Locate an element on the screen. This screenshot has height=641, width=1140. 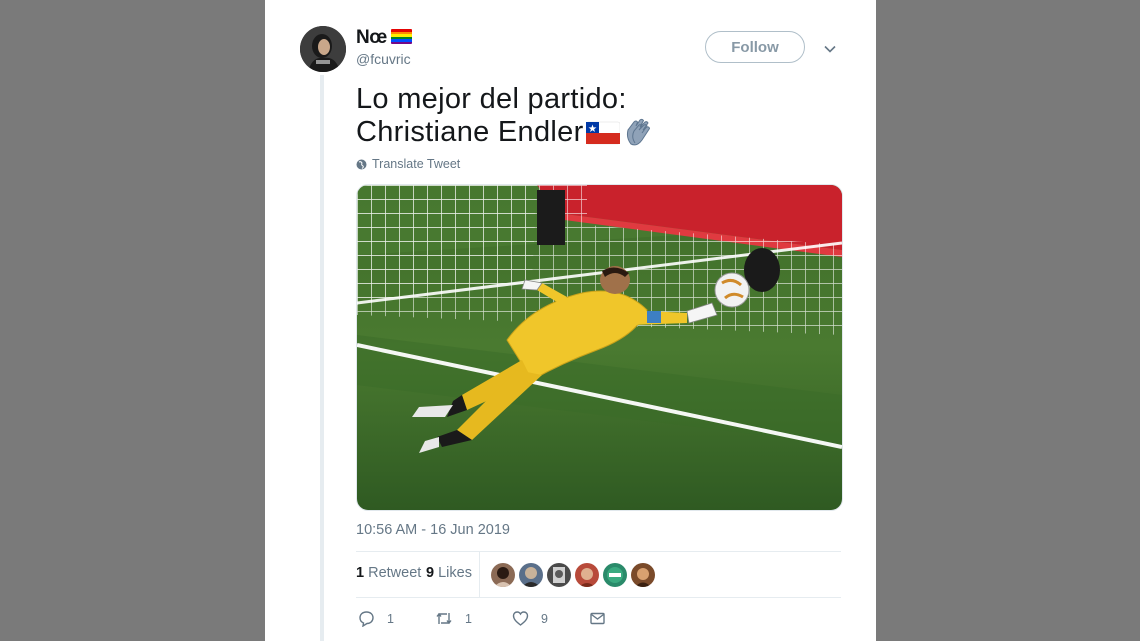
direct-message-action is located at coordinates (597, 618).